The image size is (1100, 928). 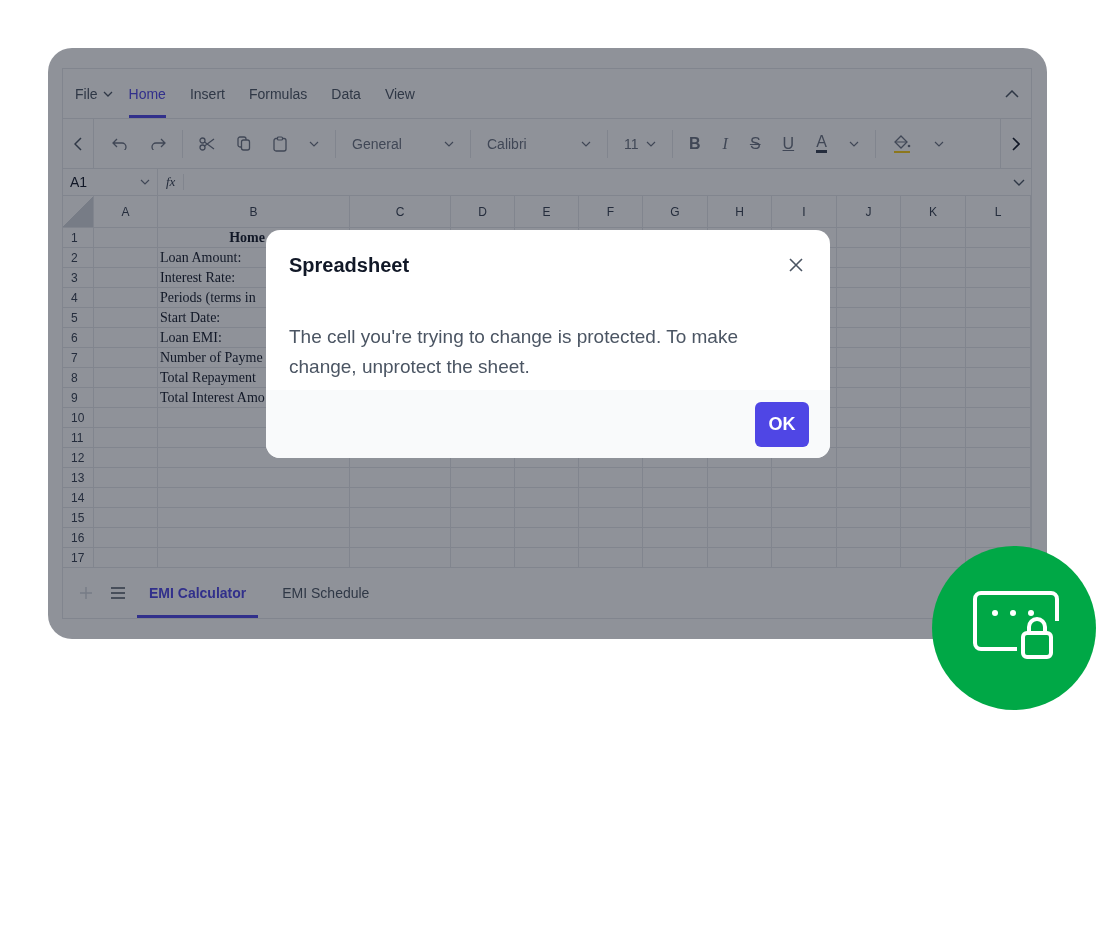 What do you see at coordinates (782, 424) in the screenshot?
I see `ok-button: OK` at bounding box center [782, 424].